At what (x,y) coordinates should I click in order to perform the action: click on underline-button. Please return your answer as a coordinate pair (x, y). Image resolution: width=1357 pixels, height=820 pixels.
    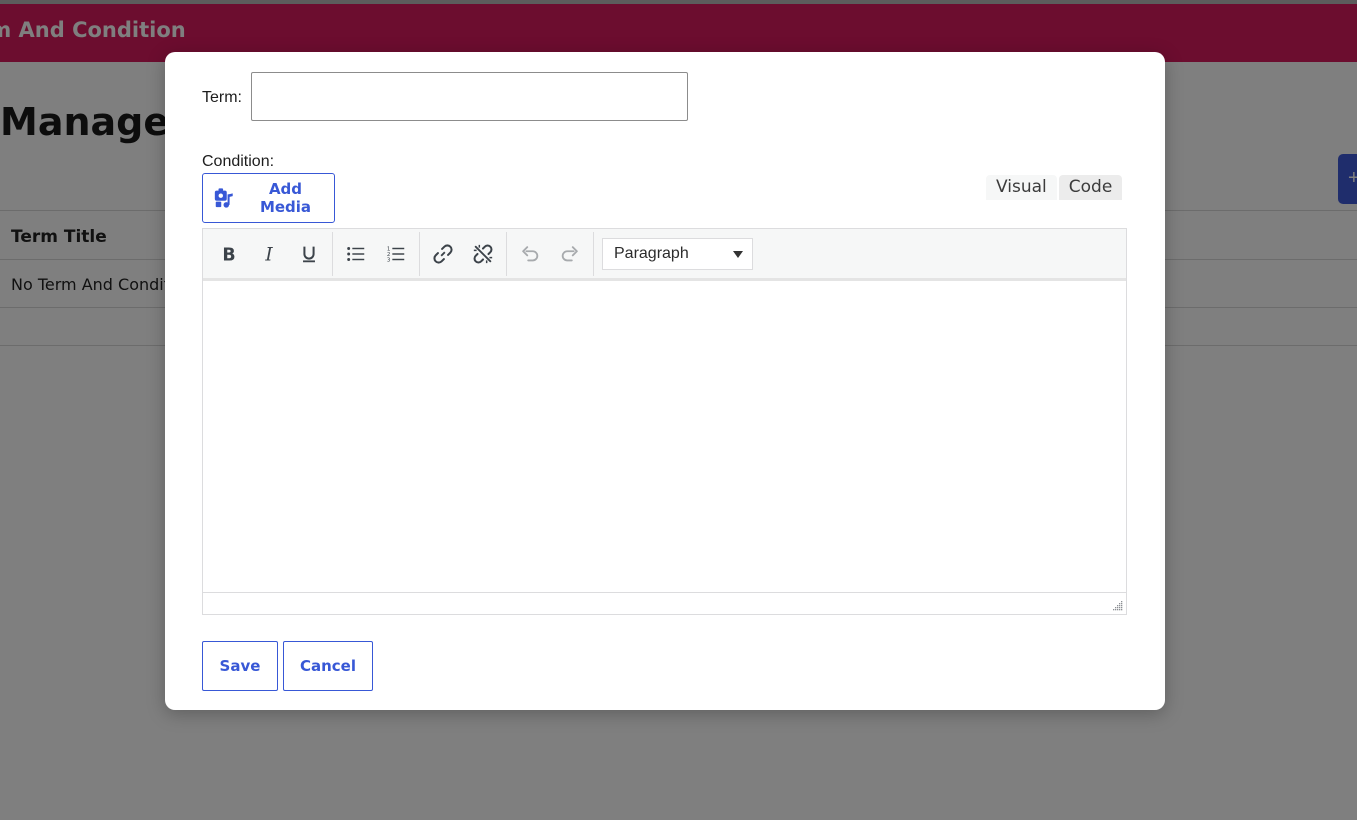
    Looking at the image, I should click on (309, 254).